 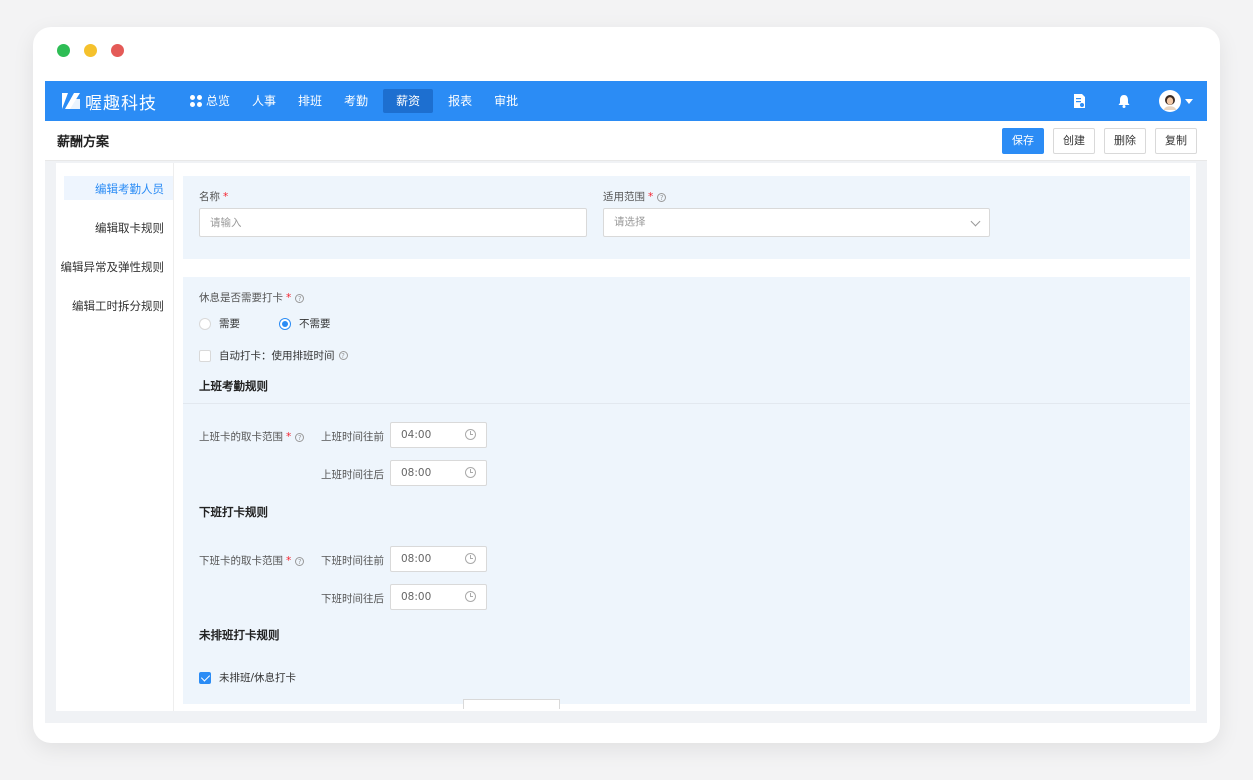 What do you see at coordinates (233, 512) in the screenshot?
I see `off-duty-section-title: 下班打卡规则` at bounding box center [233, 512].